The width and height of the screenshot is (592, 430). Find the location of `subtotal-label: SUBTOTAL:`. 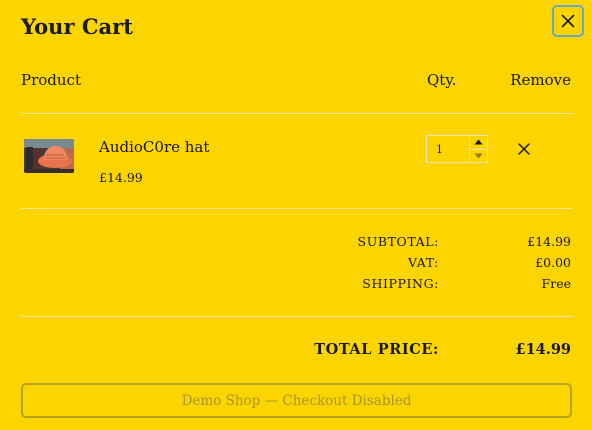

subtotal-label: SUBTOTAL: is located at coordinates (398, 241).